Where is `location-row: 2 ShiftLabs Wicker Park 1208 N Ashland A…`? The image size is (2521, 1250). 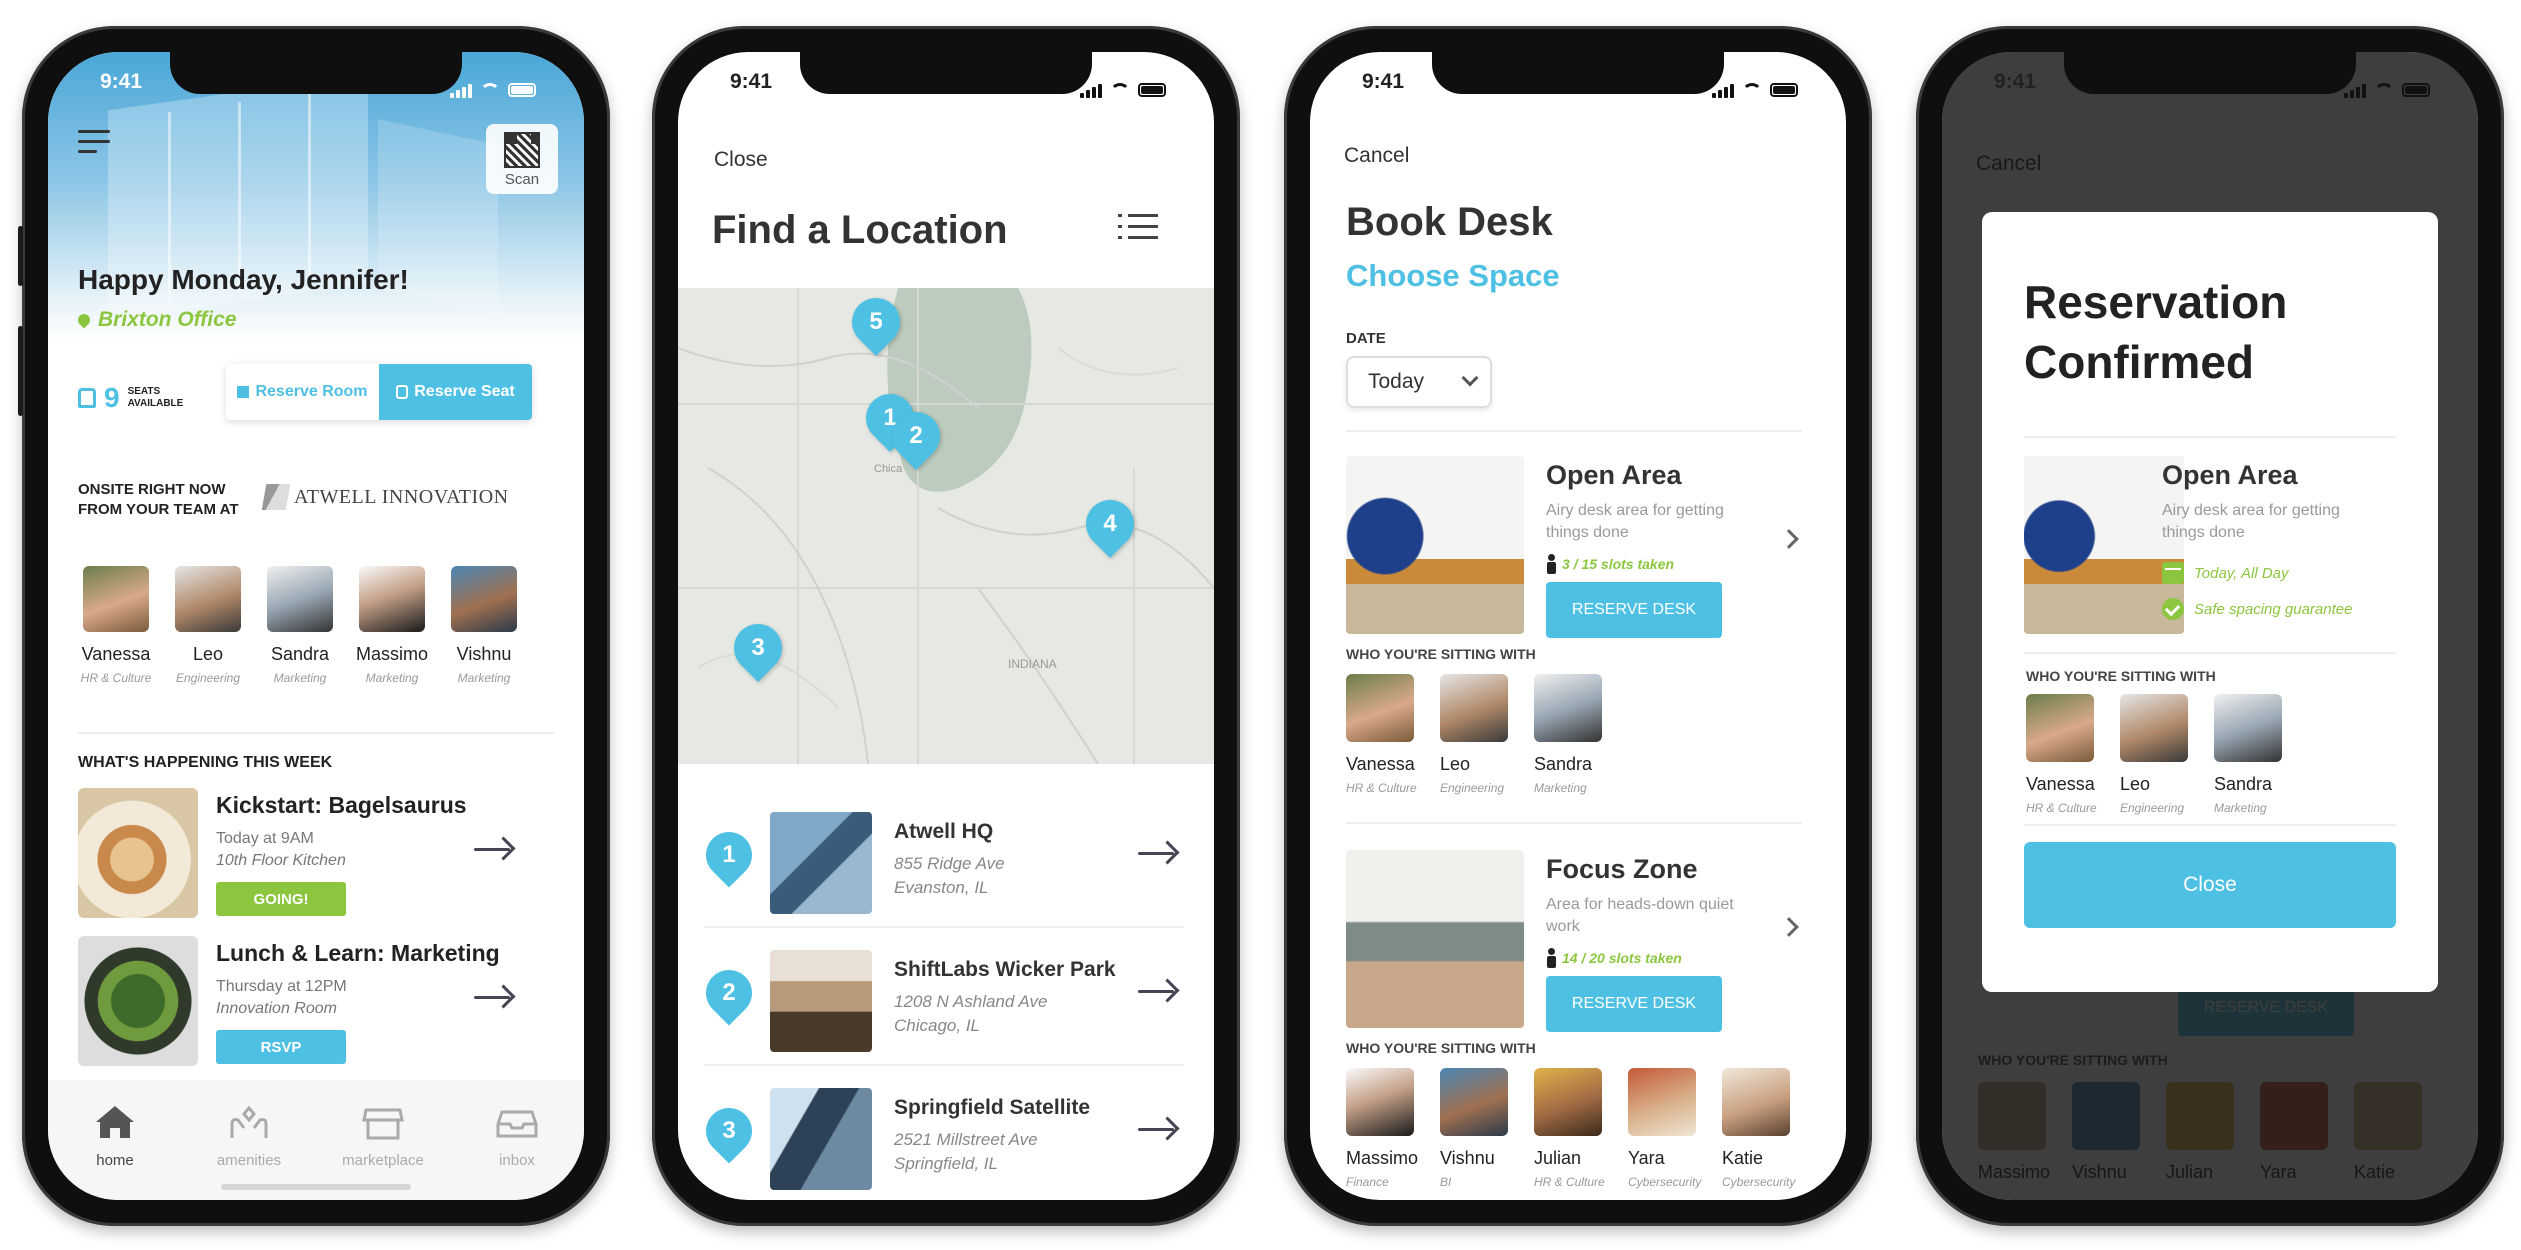 location-row: 2 ShiftLabs Wicker Park 1208 N Ashland A… is located at coordinates (940, 997).